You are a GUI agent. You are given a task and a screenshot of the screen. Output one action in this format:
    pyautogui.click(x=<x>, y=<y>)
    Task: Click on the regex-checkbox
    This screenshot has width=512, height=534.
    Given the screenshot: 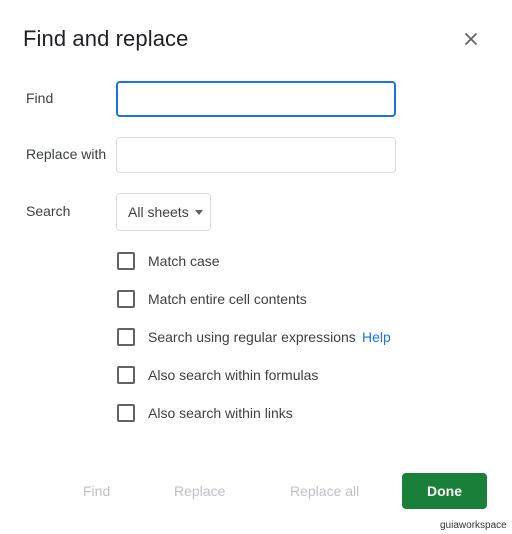 What is the action you would take?
    pyautogui.click(x=126, y=337)
    